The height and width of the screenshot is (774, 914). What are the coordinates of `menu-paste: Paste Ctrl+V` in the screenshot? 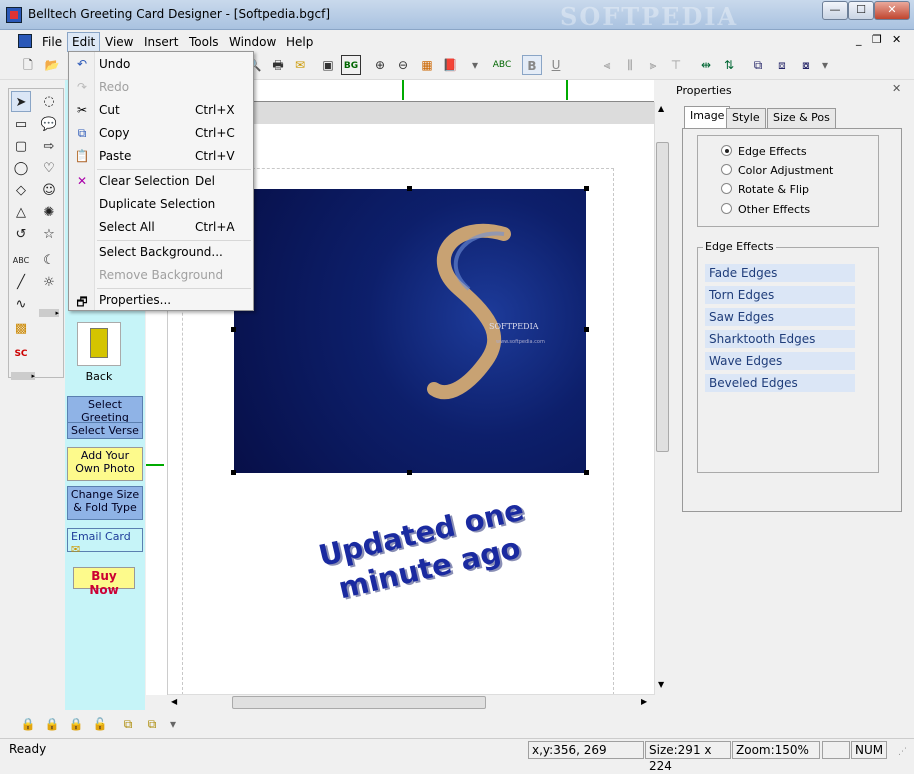 It's located at (174, 156).